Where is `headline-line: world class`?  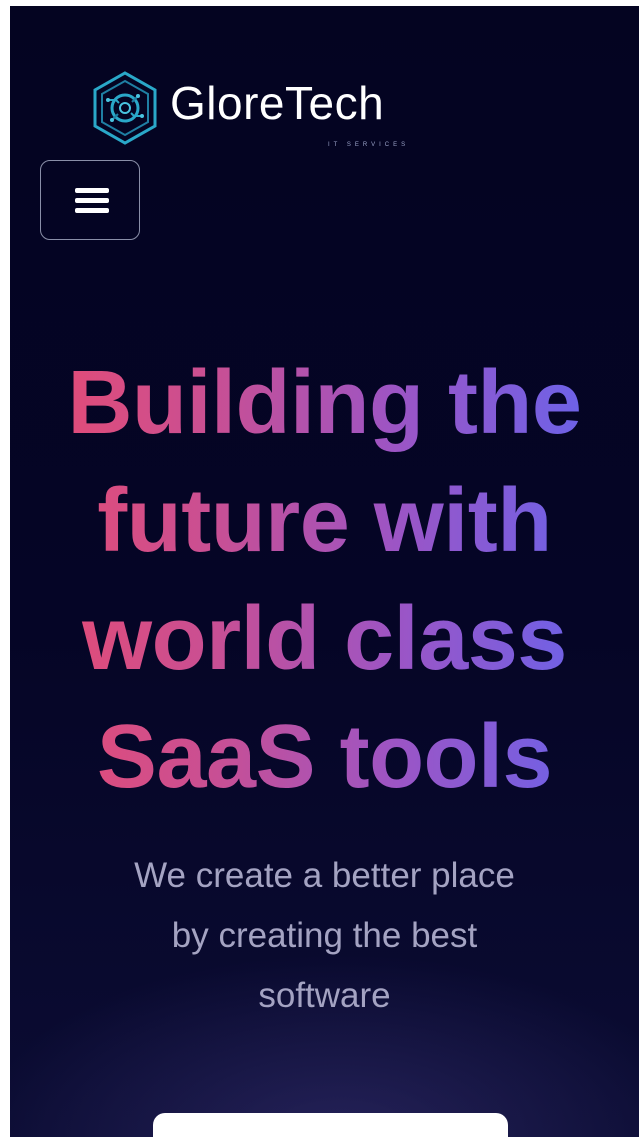
headline-line: world class is located at coordinates (324, 639).